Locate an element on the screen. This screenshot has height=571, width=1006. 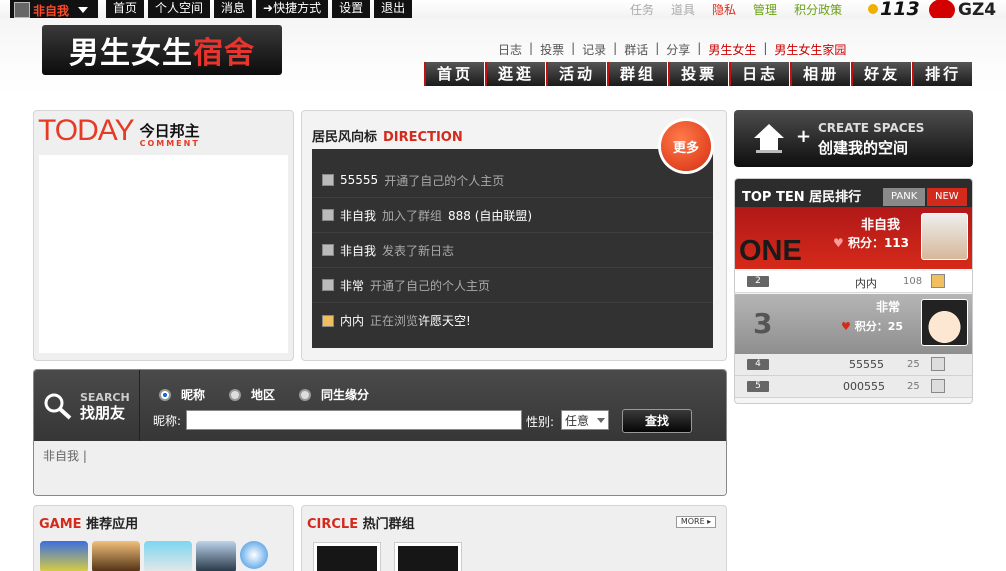
nav-friends: 好友 is located at coordinates (881, 74).